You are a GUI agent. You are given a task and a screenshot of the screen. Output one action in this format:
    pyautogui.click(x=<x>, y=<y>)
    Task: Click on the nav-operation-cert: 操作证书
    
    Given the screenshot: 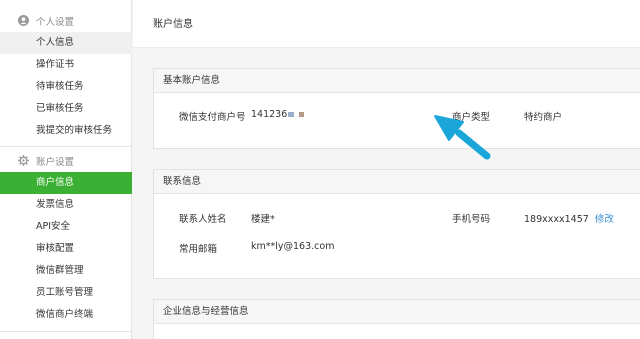 What is the action you would take?
    pyautogui.click(x=66, y=65)
    